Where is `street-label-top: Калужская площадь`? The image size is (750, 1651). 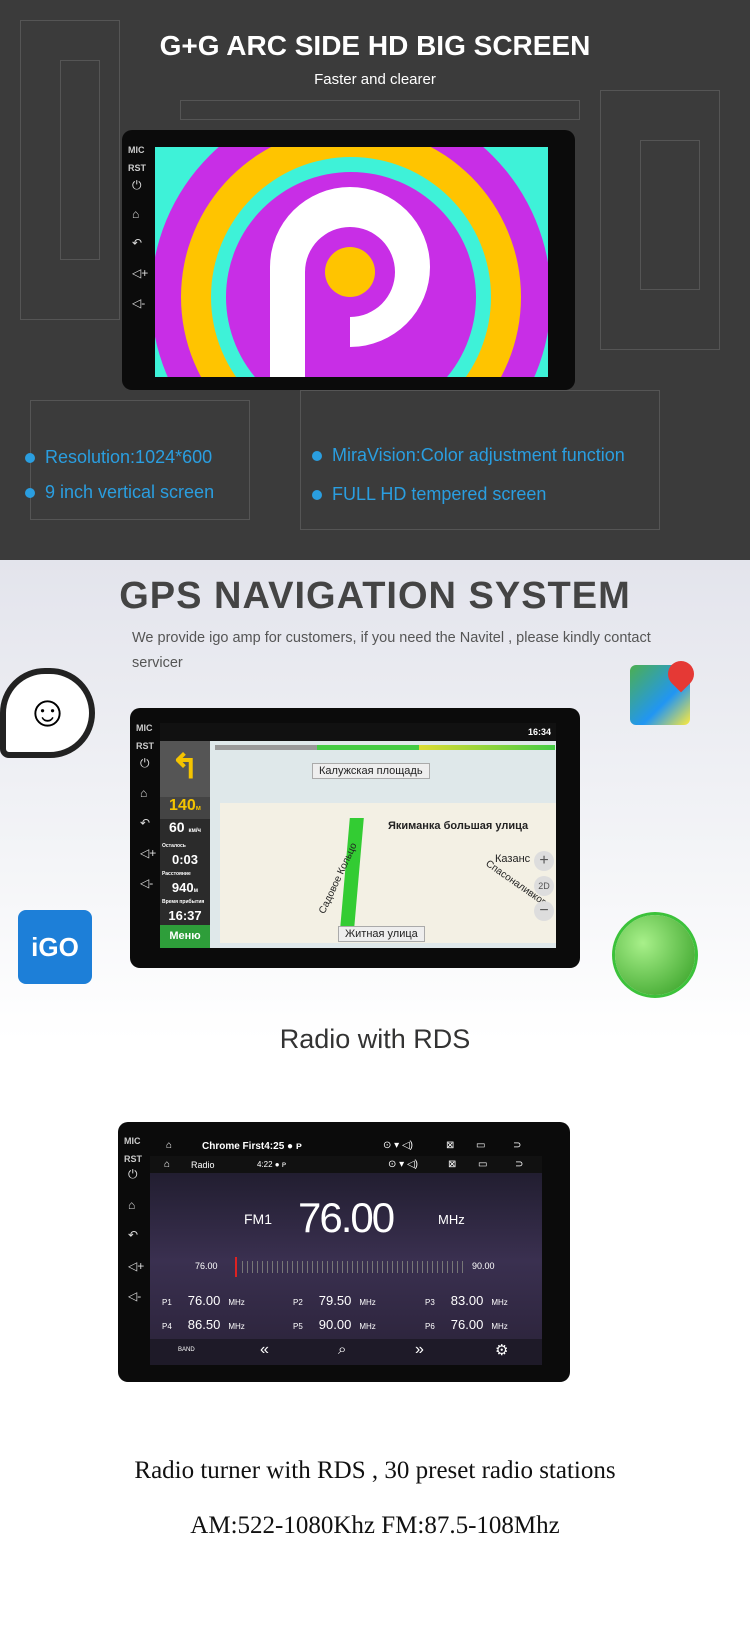
street-label-top: Калужская площадь is located at coordinates (371, 771).